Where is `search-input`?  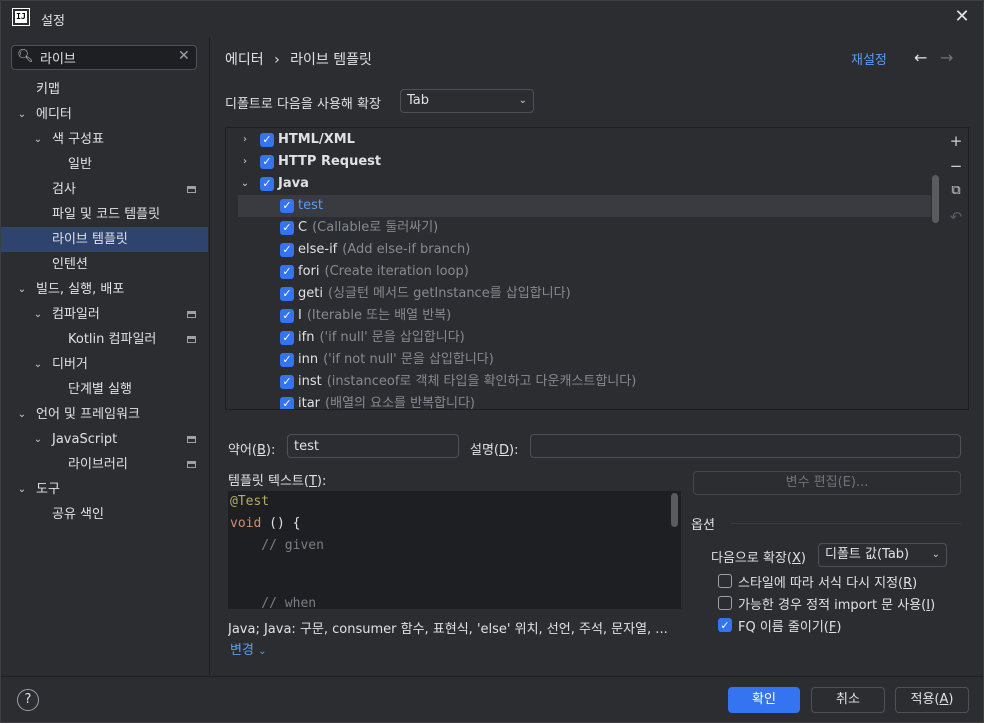
search-input is located at coordinates (107, 57).